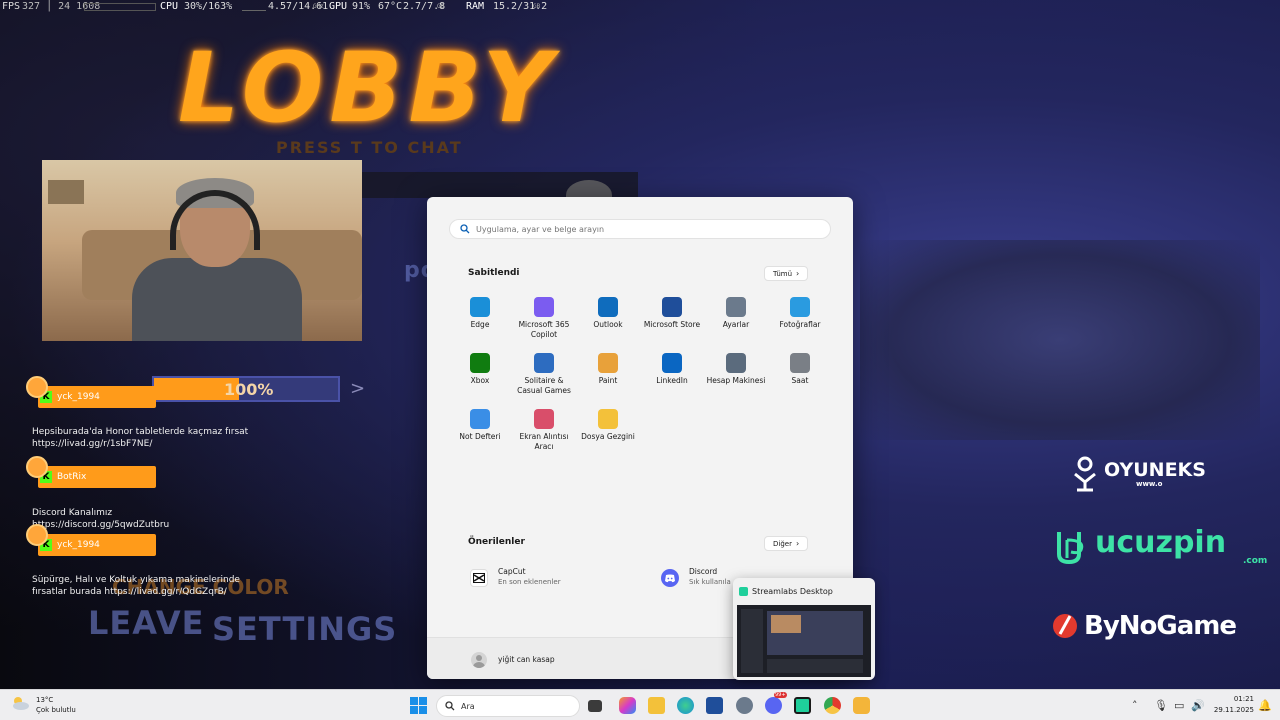 The image size is (1280, 720). I want to click on all-apps-label: Tümü, so click(783, 273).